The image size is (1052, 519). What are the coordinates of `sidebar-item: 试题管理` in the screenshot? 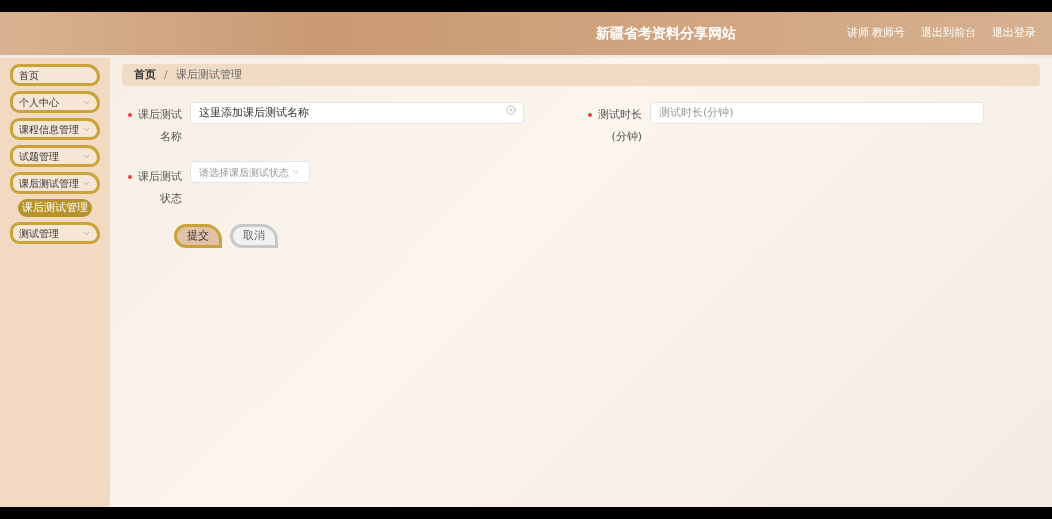 It's located at (55, 156).